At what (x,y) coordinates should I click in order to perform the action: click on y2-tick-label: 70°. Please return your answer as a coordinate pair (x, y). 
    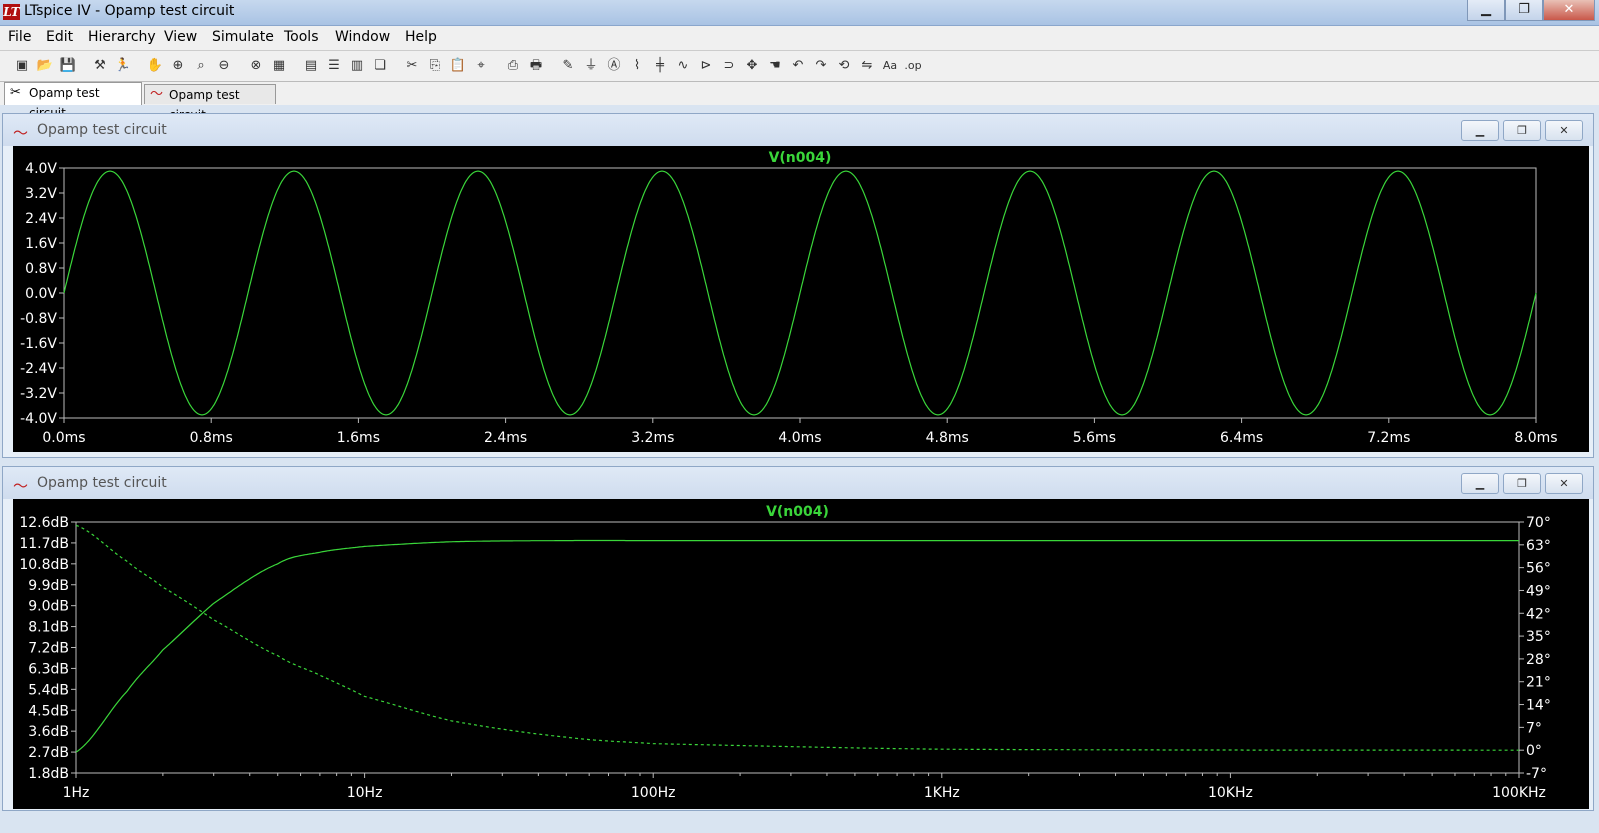
    Looking at the image, I should click on (1538, 523).